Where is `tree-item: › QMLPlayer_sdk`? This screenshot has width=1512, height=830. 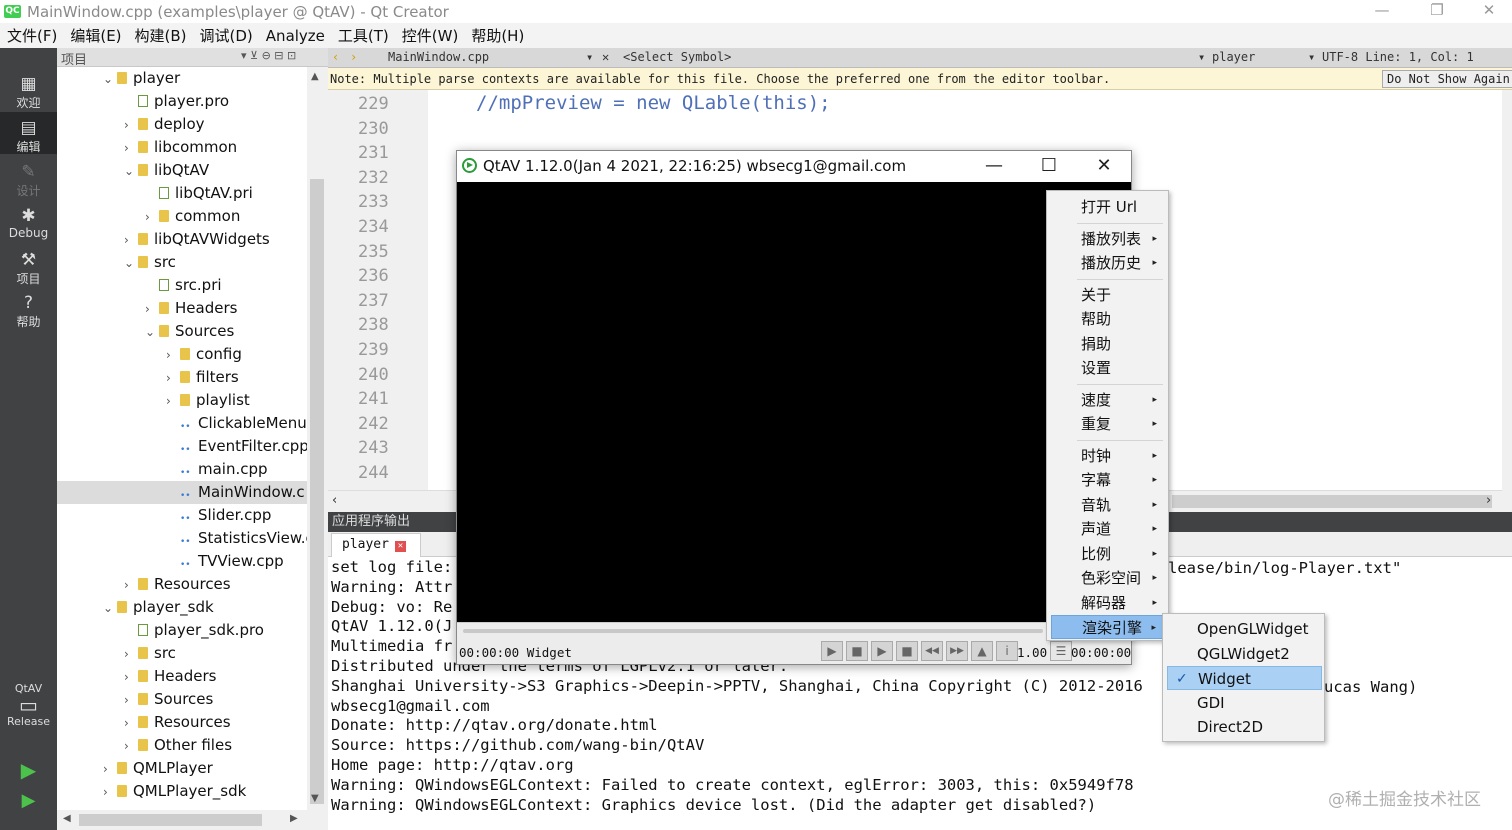
tree-item: › QMLPlayer_sdk is located at coordinates (174, 791).